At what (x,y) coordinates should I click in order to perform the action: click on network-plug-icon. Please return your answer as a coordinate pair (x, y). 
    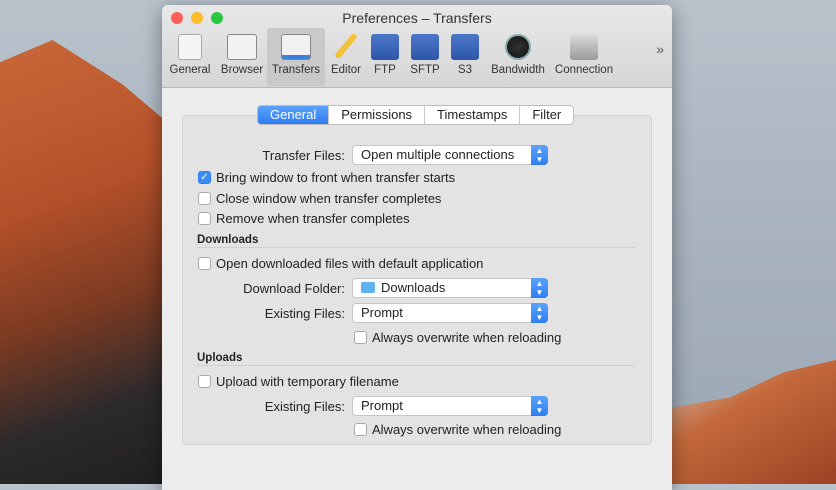
    Looking at the image, I should click on (584, 47).